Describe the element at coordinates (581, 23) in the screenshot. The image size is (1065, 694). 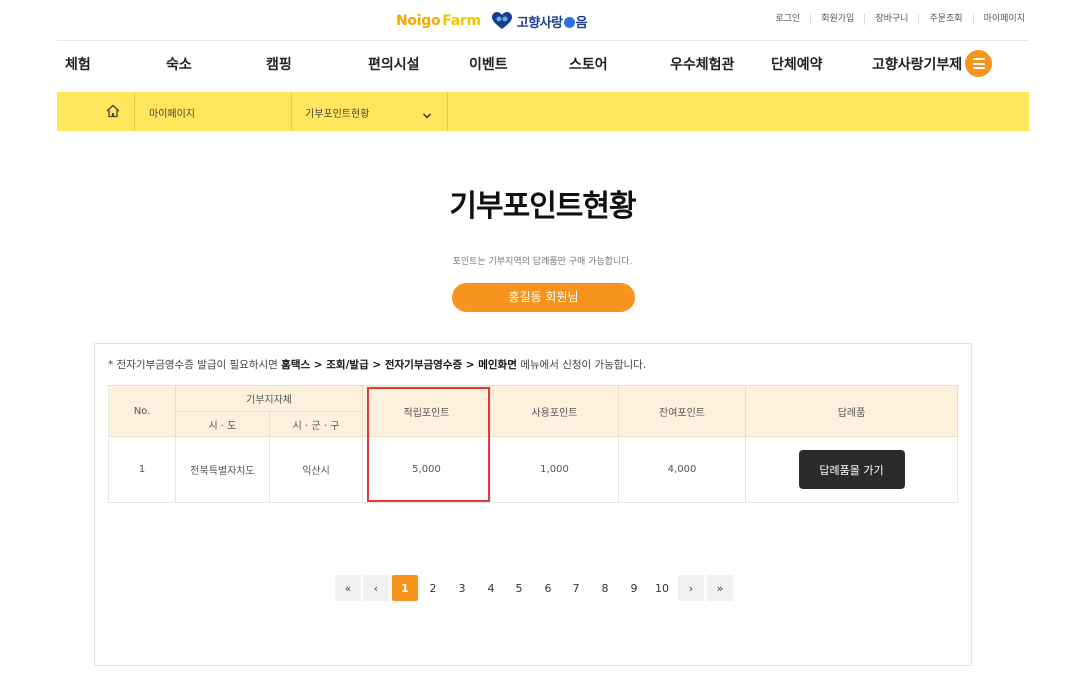
I see `logo-hometown-right: 음` at that location.